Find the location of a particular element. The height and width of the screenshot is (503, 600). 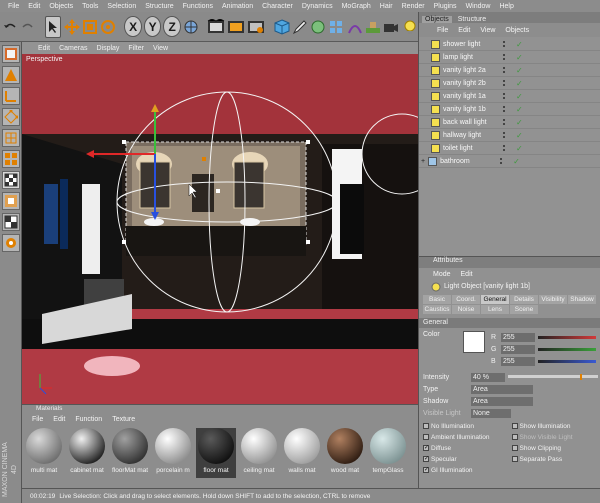

menu-render: Render is located at coordinates (413, 6).